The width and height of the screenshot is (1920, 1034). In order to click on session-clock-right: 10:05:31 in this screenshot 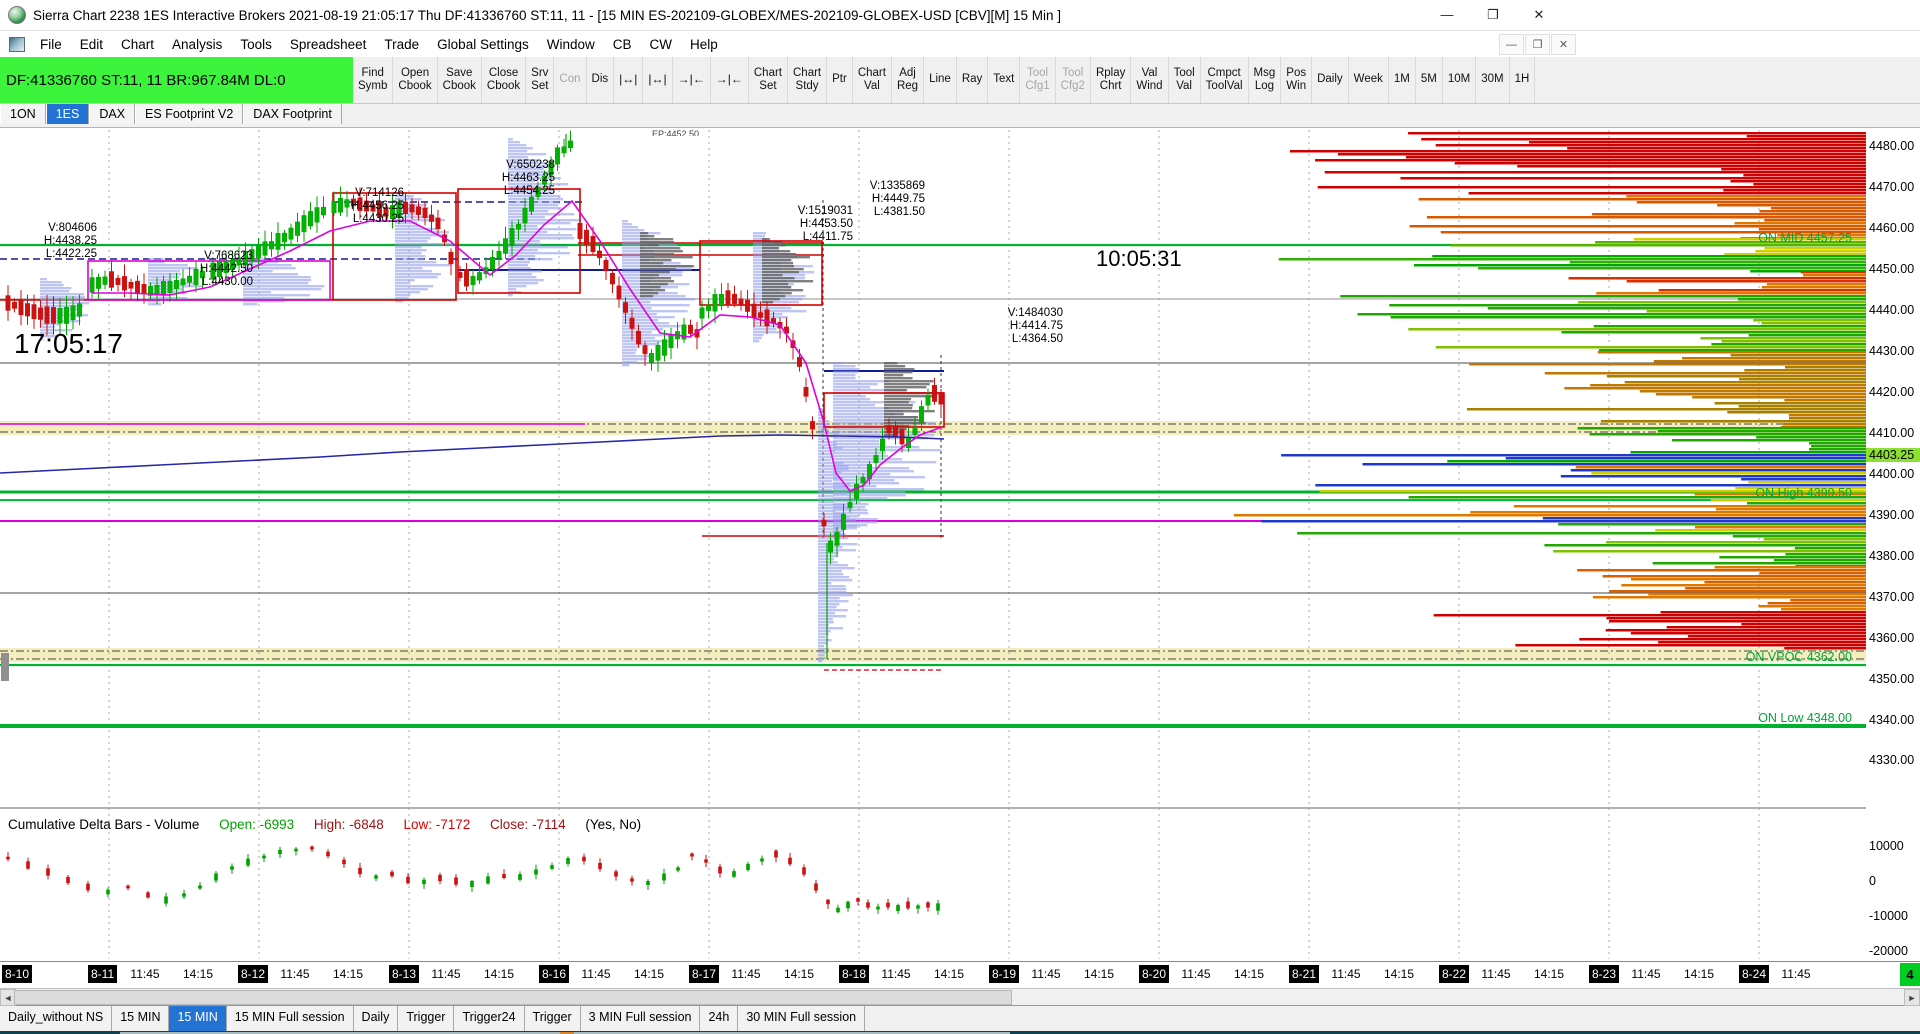, I will do `click(1139, 258)`.